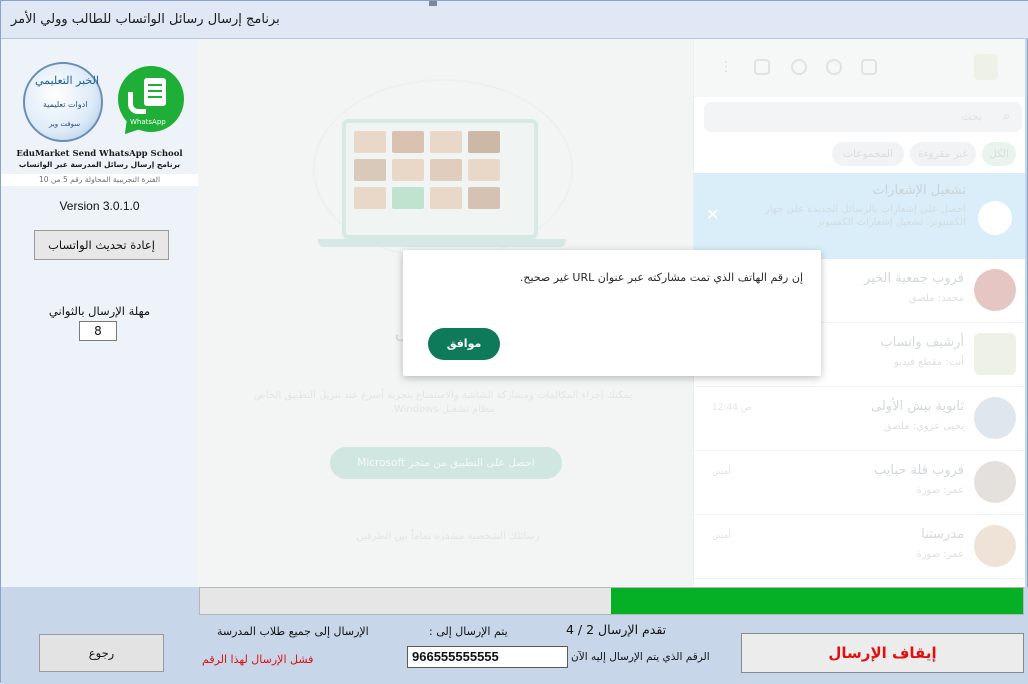  I want to click on chat-search-placeholder: بحث, so click(971, 116).